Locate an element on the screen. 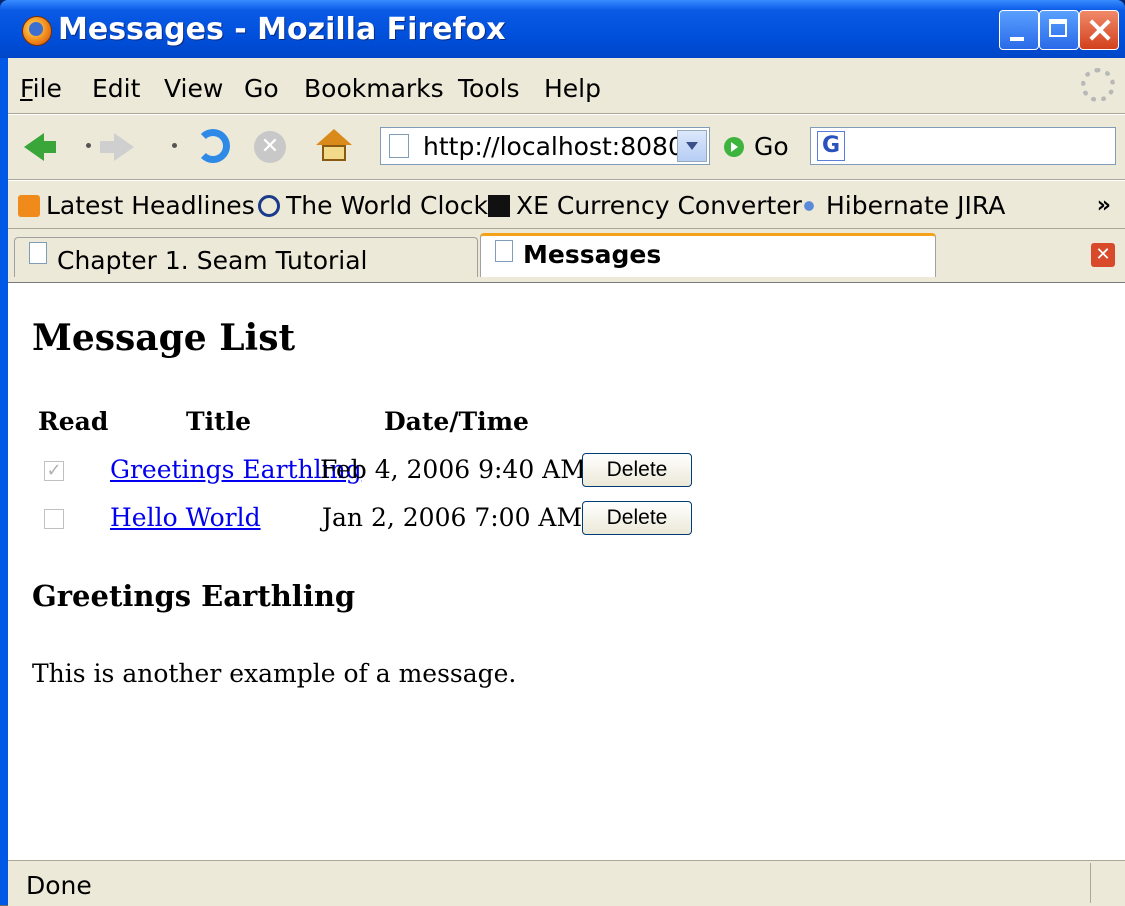 The height and width of the screenshot is (906, 1125). stop-icon: ✕ is located at coordinates (270, 147).